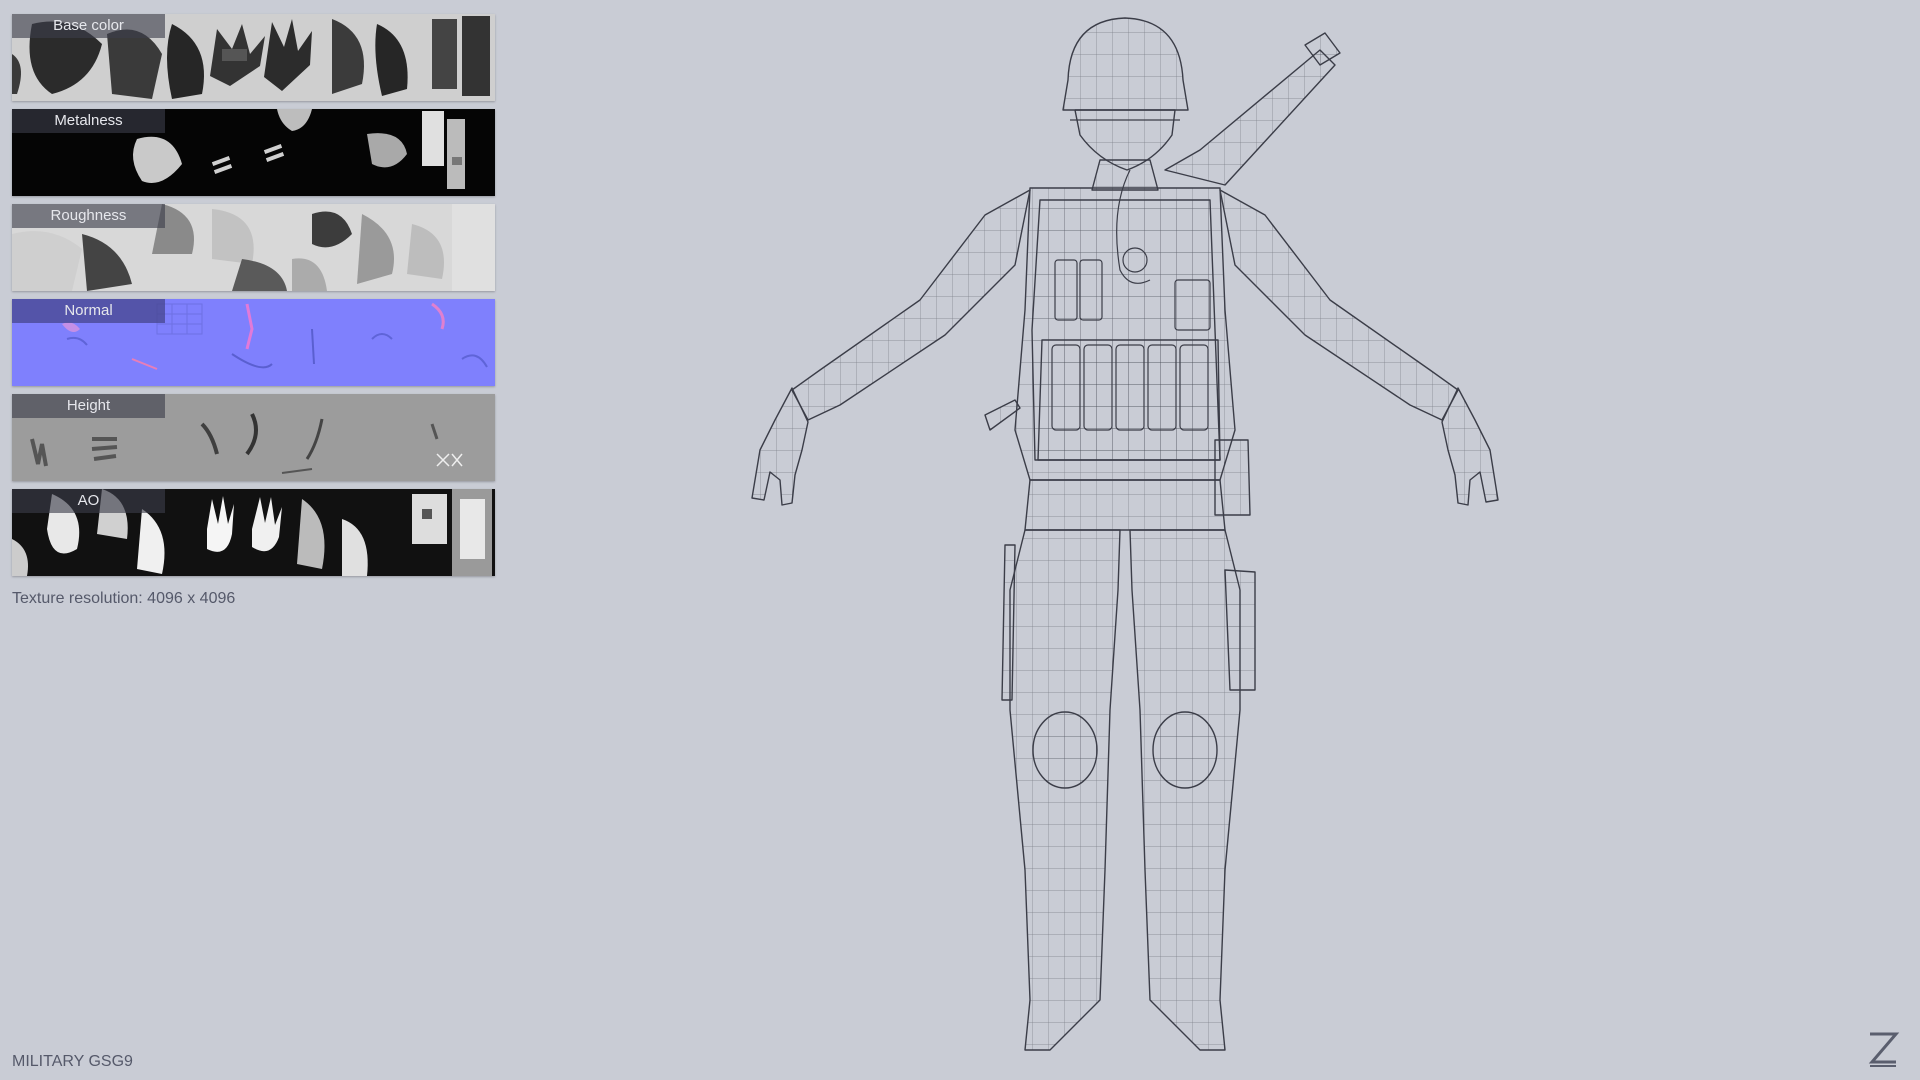 The image size is (1920, 1080). What do you see at coordinates (88, 501) in the screenshot?
I see `texture-label: AO` at bounding box center [88, 501].